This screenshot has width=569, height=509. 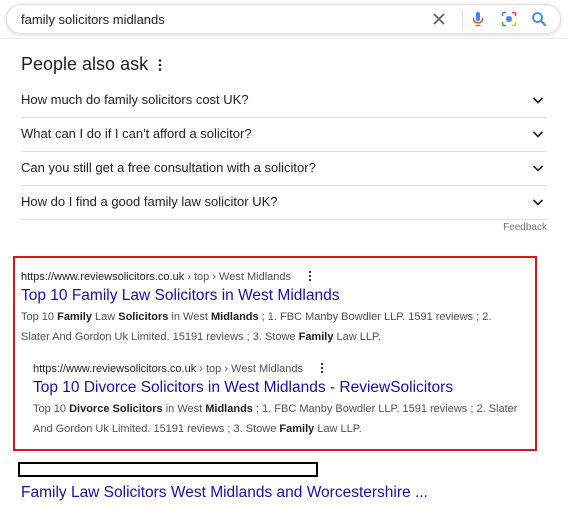 What do you see at coordinates (168, 469) in the screenshot?
I see `redacted-url-box` at bounding box center [168, 469].